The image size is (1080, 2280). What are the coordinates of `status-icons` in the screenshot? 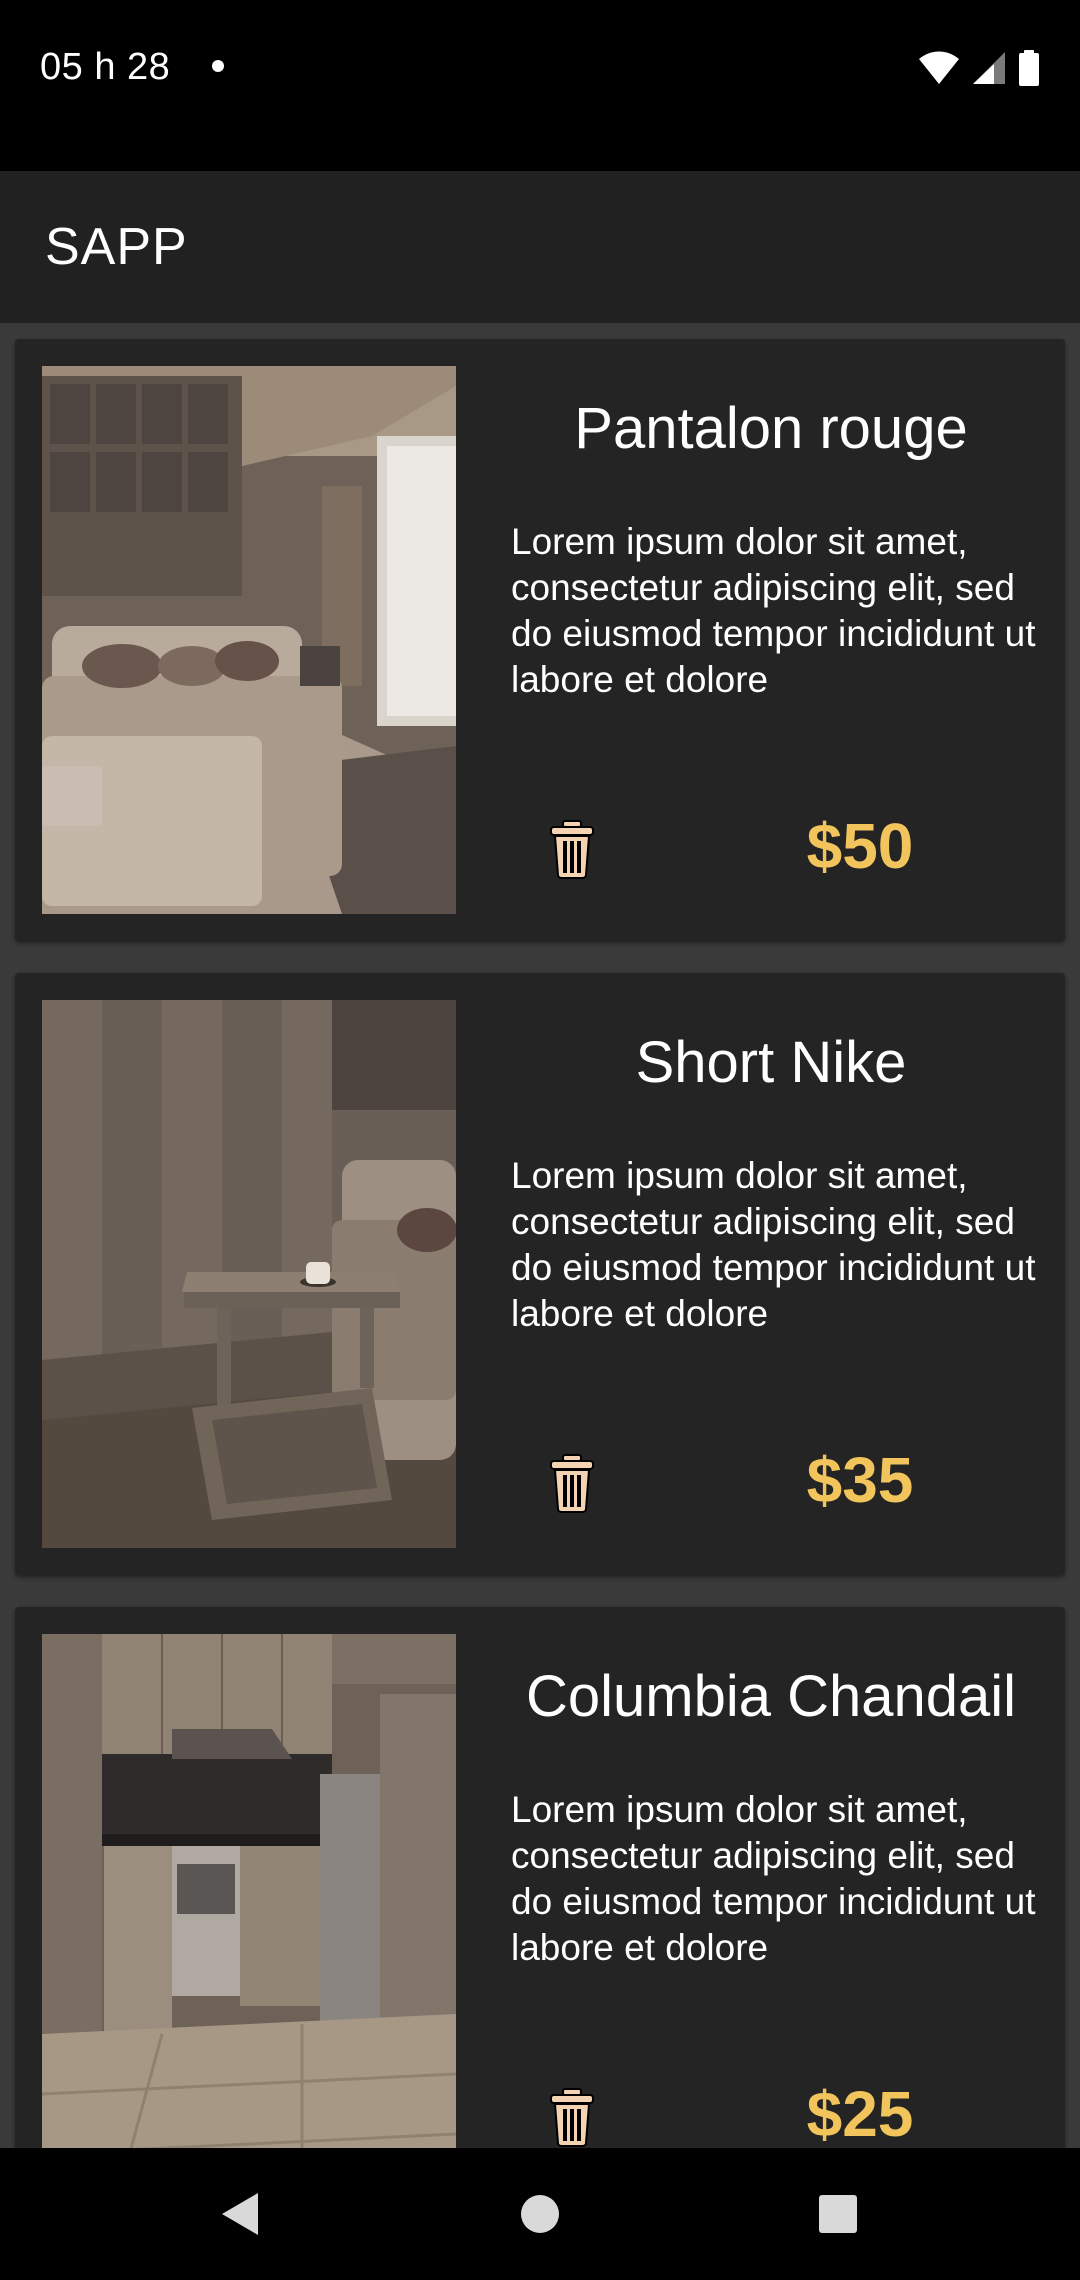 It's located at (979, 68).